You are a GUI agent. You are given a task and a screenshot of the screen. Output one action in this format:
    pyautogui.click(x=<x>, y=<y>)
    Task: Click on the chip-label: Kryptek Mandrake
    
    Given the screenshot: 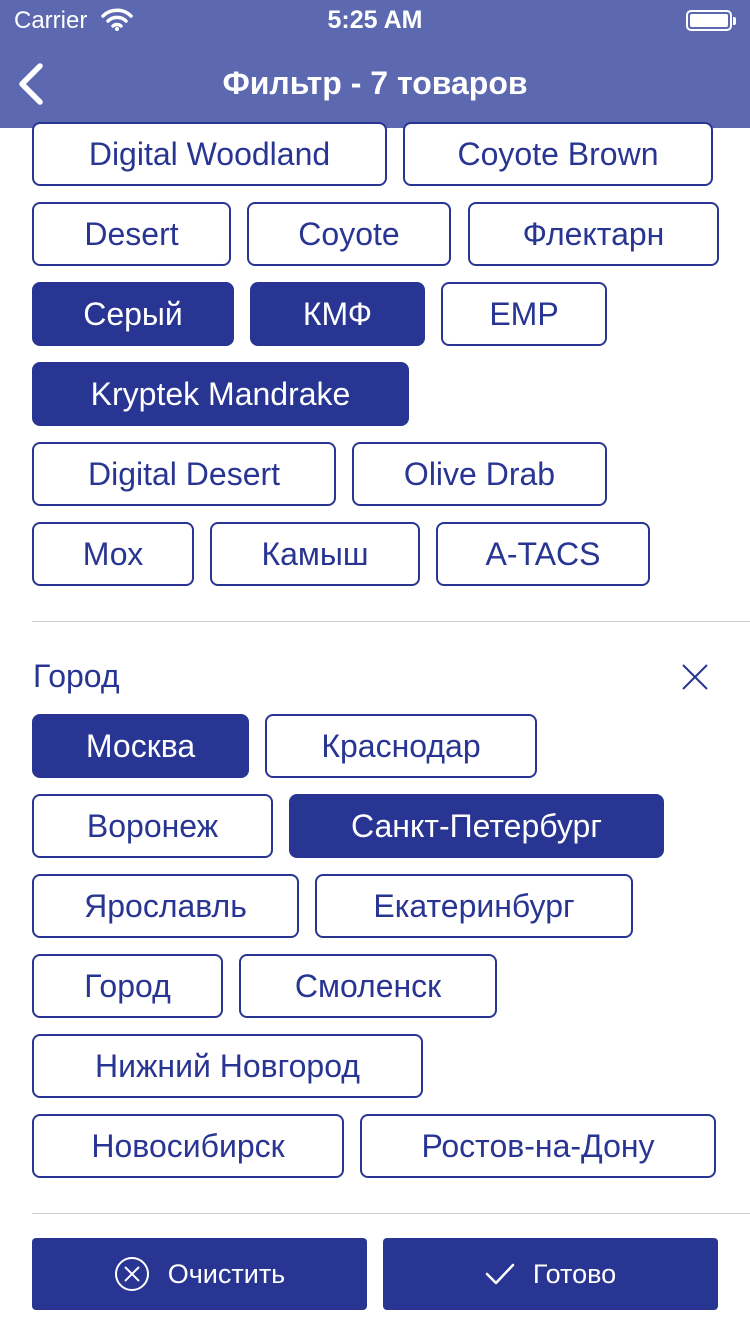 What is the action you would take?
    pyautogui.click(x=220, y=393)
    